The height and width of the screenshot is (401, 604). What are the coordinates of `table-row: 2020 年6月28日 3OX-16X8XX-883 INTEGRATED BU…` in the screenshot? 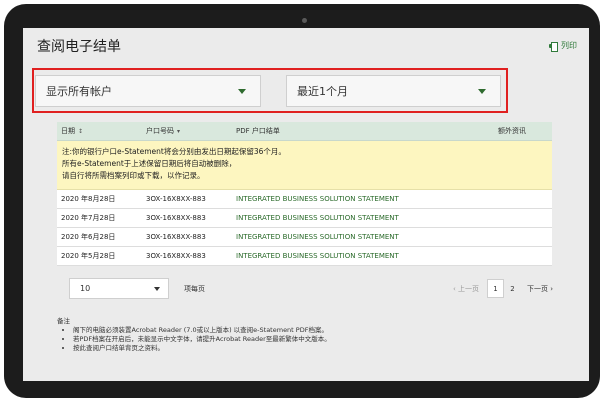 It's located at (304, 237).